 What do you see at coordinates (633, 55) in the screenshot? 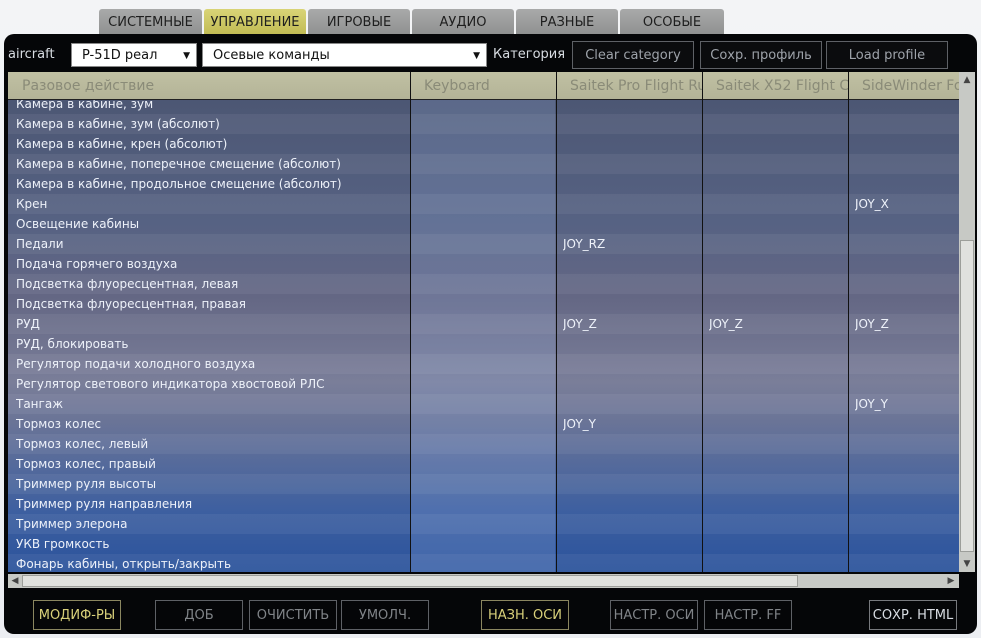
I see `clear-category-button: Clear category` at bounding box center [633, 55].